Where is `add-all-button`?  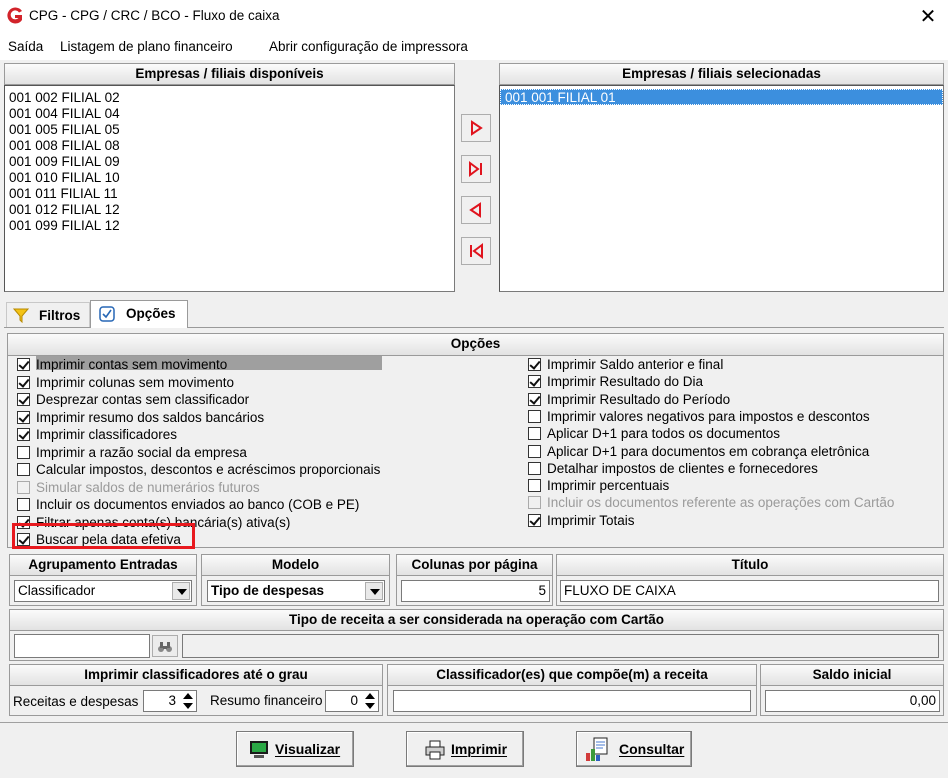 add-all-button is located at coordinates (476, 169).